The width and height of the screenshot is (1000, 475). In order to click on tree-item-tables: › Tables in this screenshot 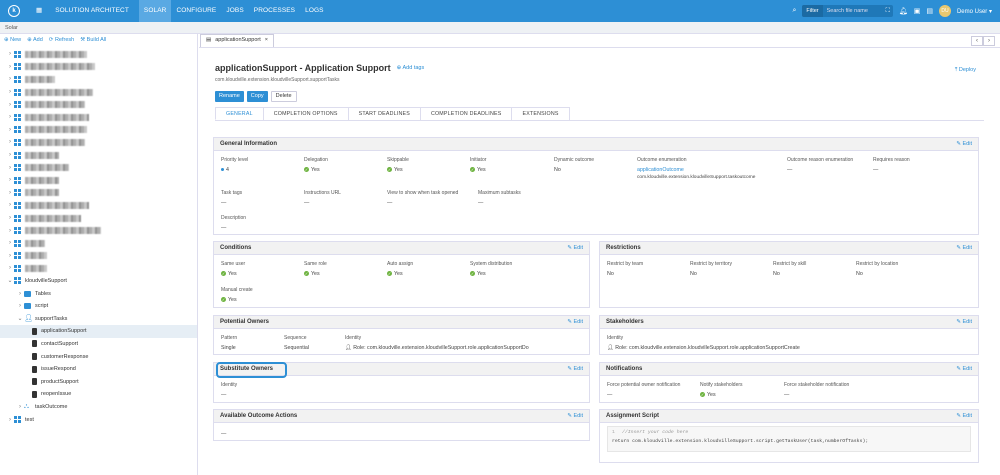, I will do `click(98, 293)`.